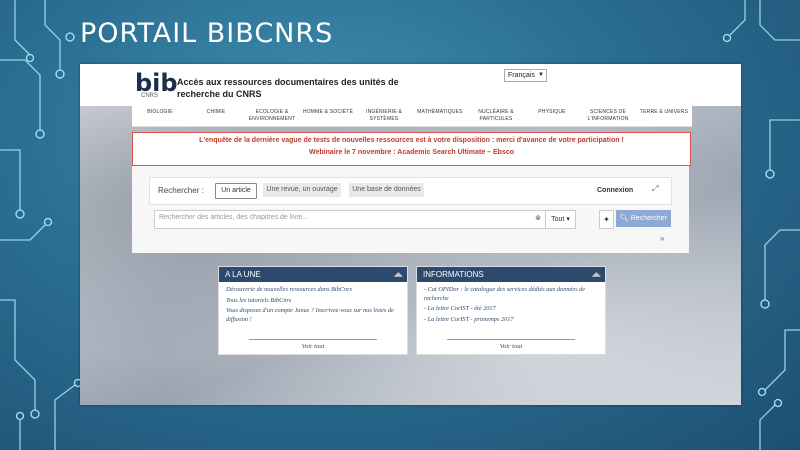  Describe the element at coordinates (521, 75) in the screenshot. I see `language-value: Français` at that location.